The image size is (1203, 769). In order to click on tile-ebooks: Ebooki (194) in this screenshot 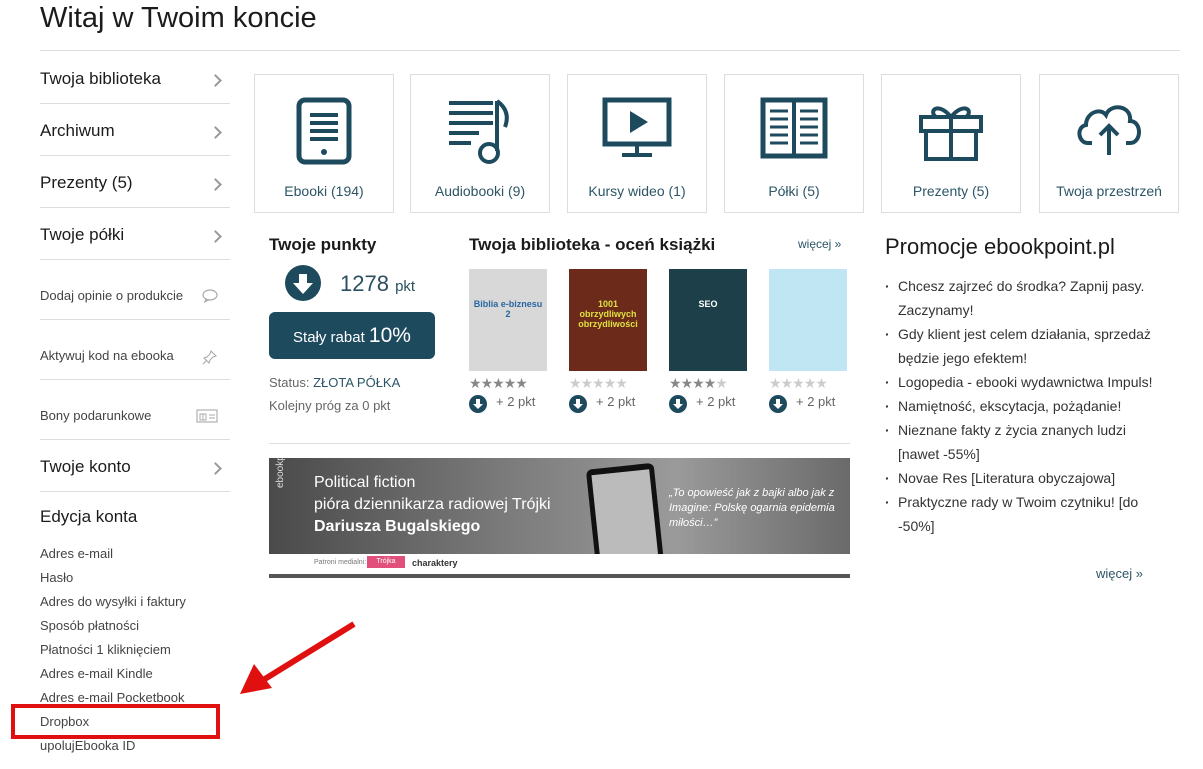, I will do `click(324, 143)`.